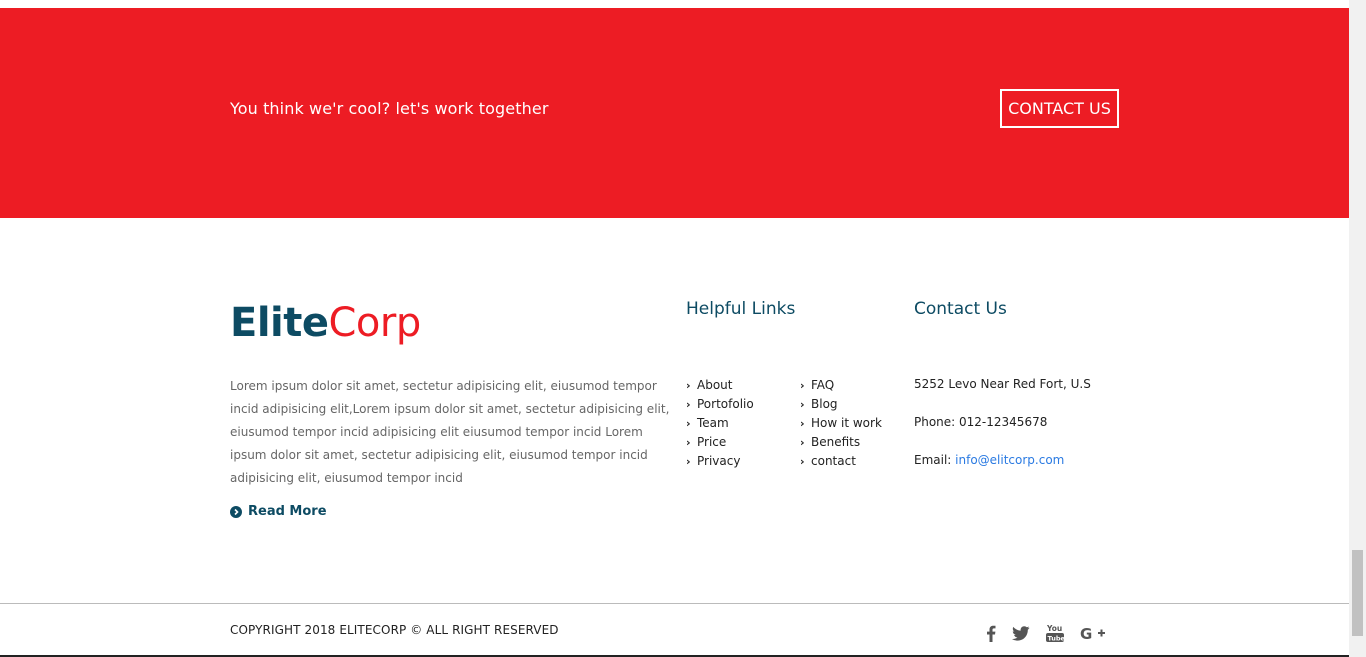  I want to click on social-links: You Tube G, so click(1046, 635).